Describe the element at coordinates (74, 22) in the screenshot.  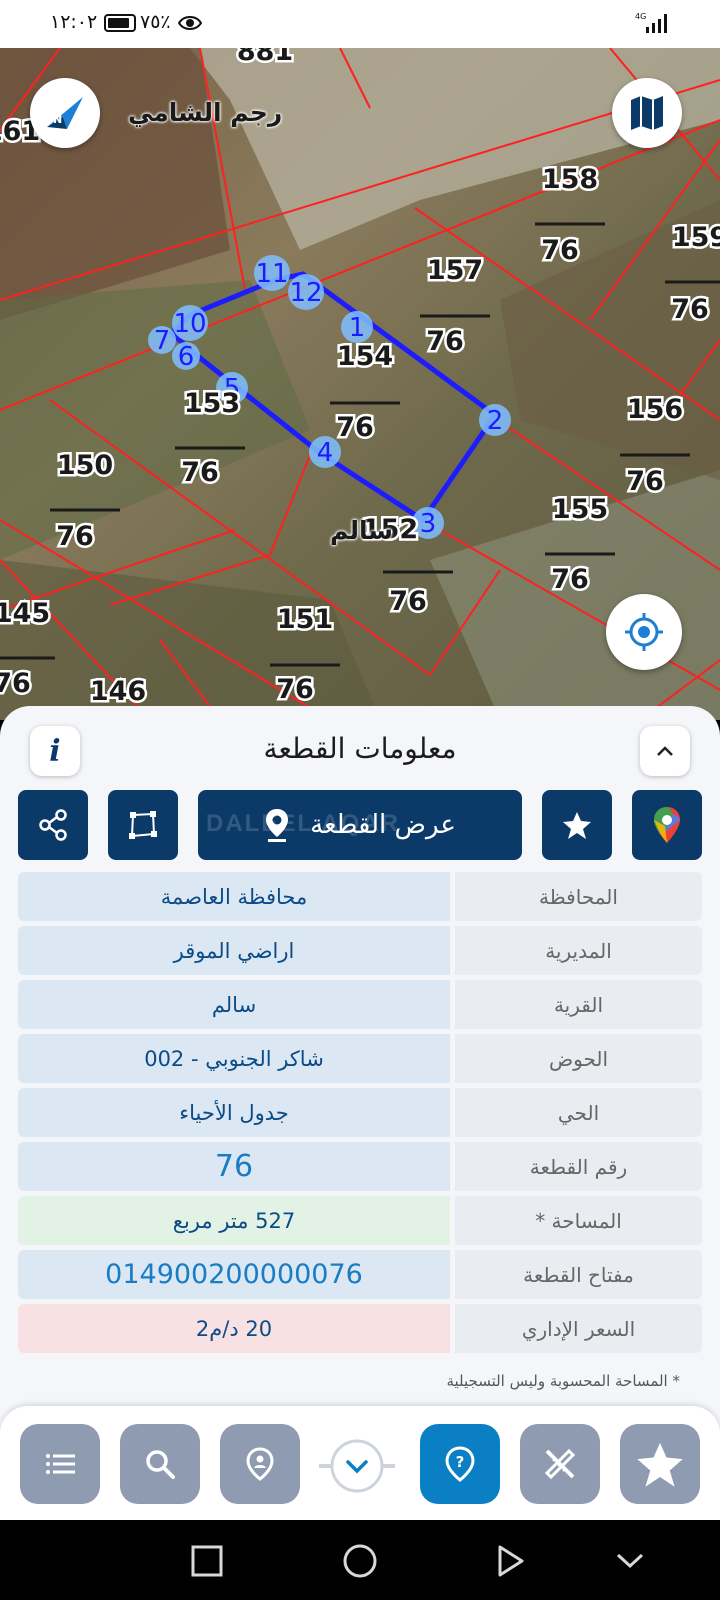
I see `status-time: ١٢:٠٢` at that location.